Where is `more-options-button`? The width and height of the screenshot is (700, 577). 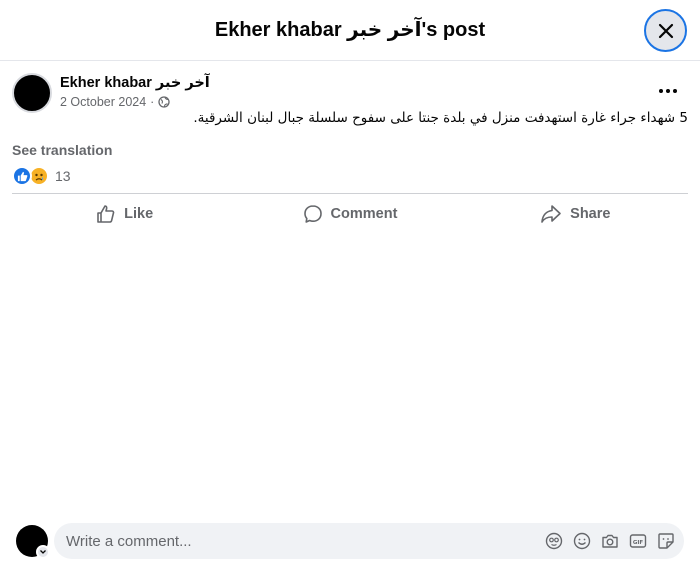
more-options-button is located at coordinates (668, 91).